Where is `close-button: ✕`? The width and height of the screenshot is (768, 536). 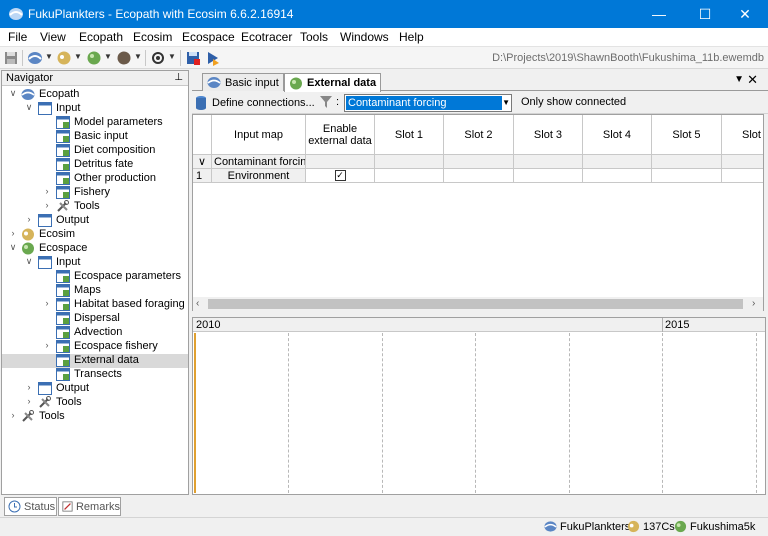
close-button: ✕ is located at coordinates (745, 14).